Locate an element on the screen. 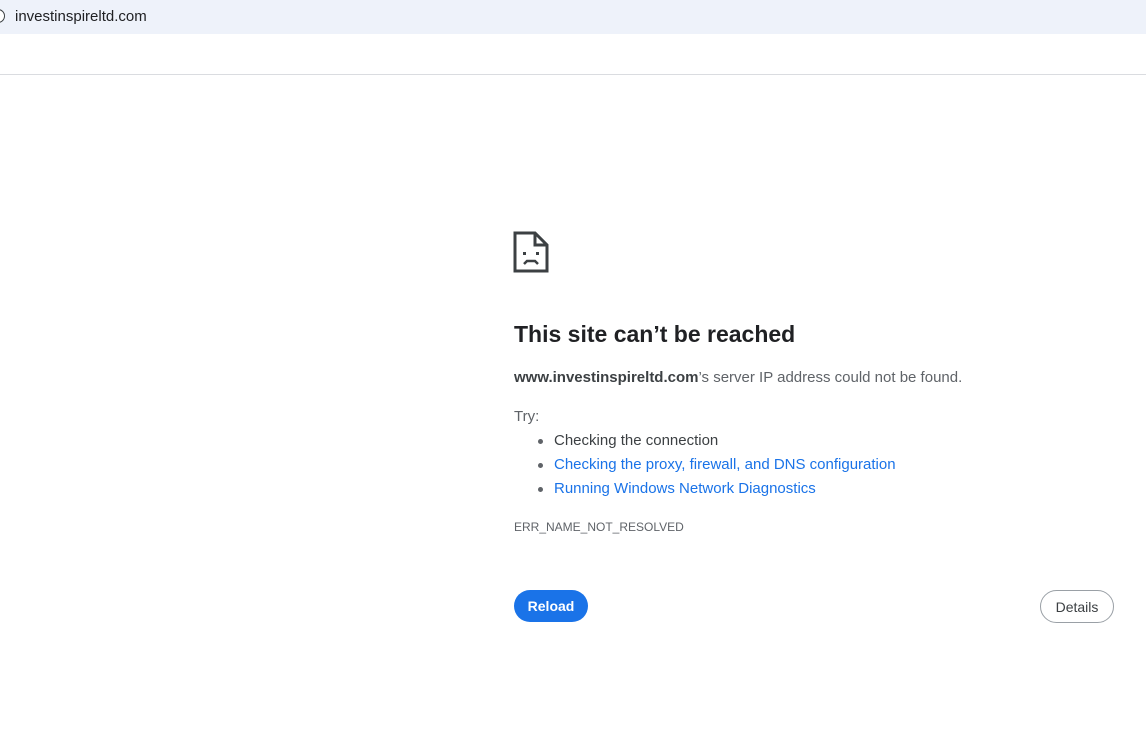 The width and height of the screenshot is (1146, 749). error-domain: www.investinspireltd.com is located at coordinates (606, 377).